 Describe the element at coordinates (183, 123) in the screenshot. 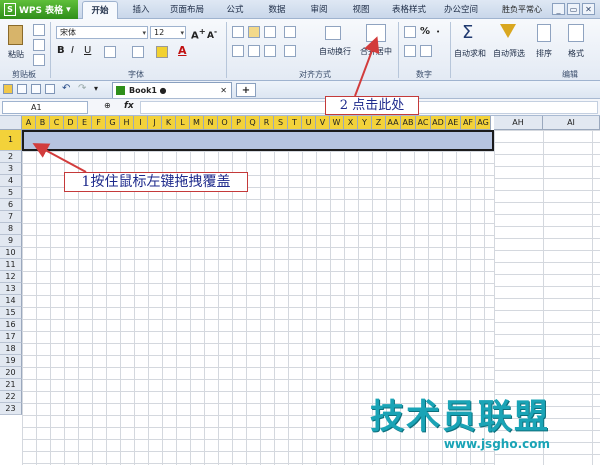

I see `column-header: L` at that location.